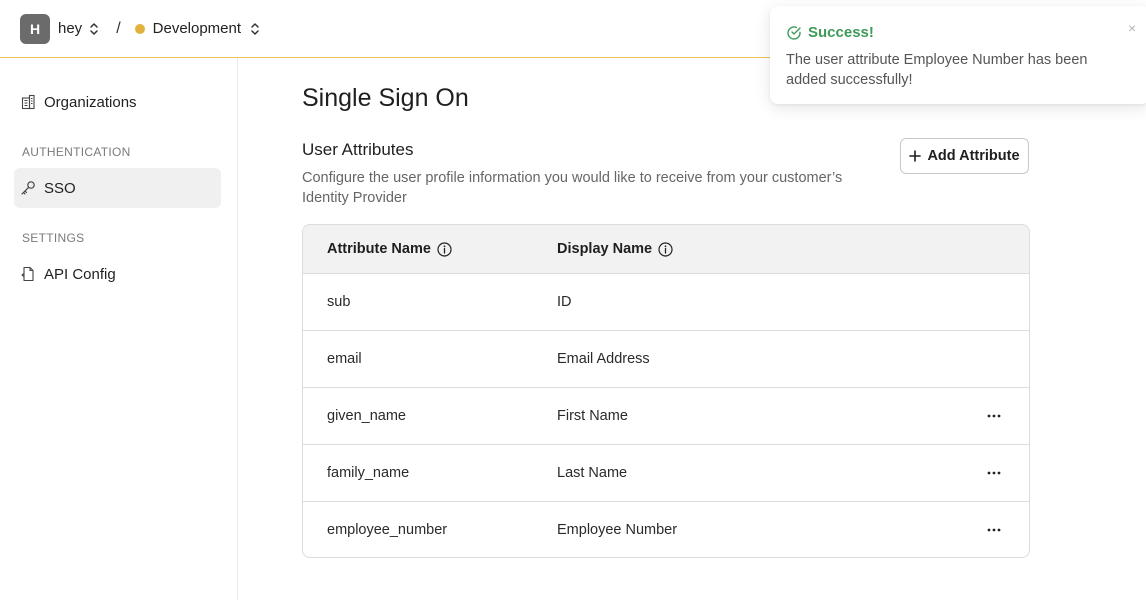 This screenshot has height=600, width=1146. I want to click on file-code-icon, so click(27, 274).